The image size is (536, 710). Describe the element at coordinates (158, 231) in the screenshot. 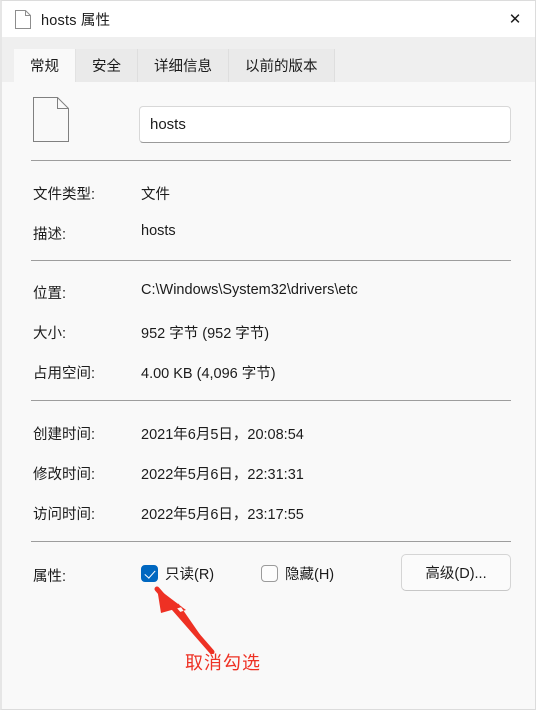

I see `description-value: hosts` at that location.